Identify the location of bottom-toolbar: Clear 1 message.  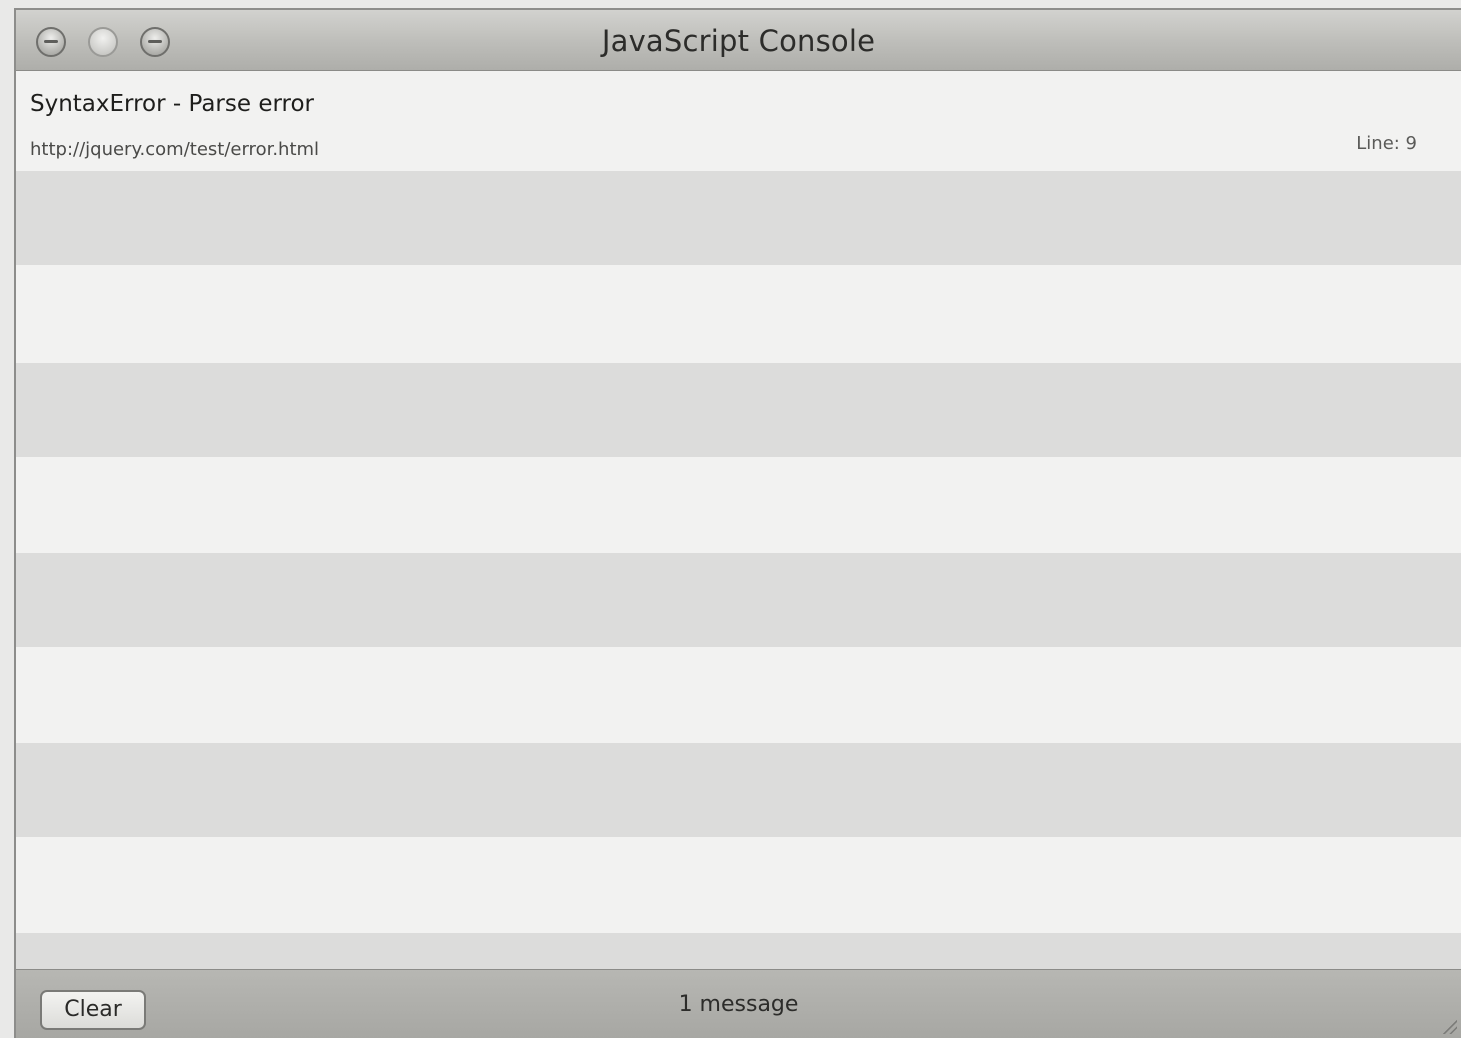
(738, 1003).